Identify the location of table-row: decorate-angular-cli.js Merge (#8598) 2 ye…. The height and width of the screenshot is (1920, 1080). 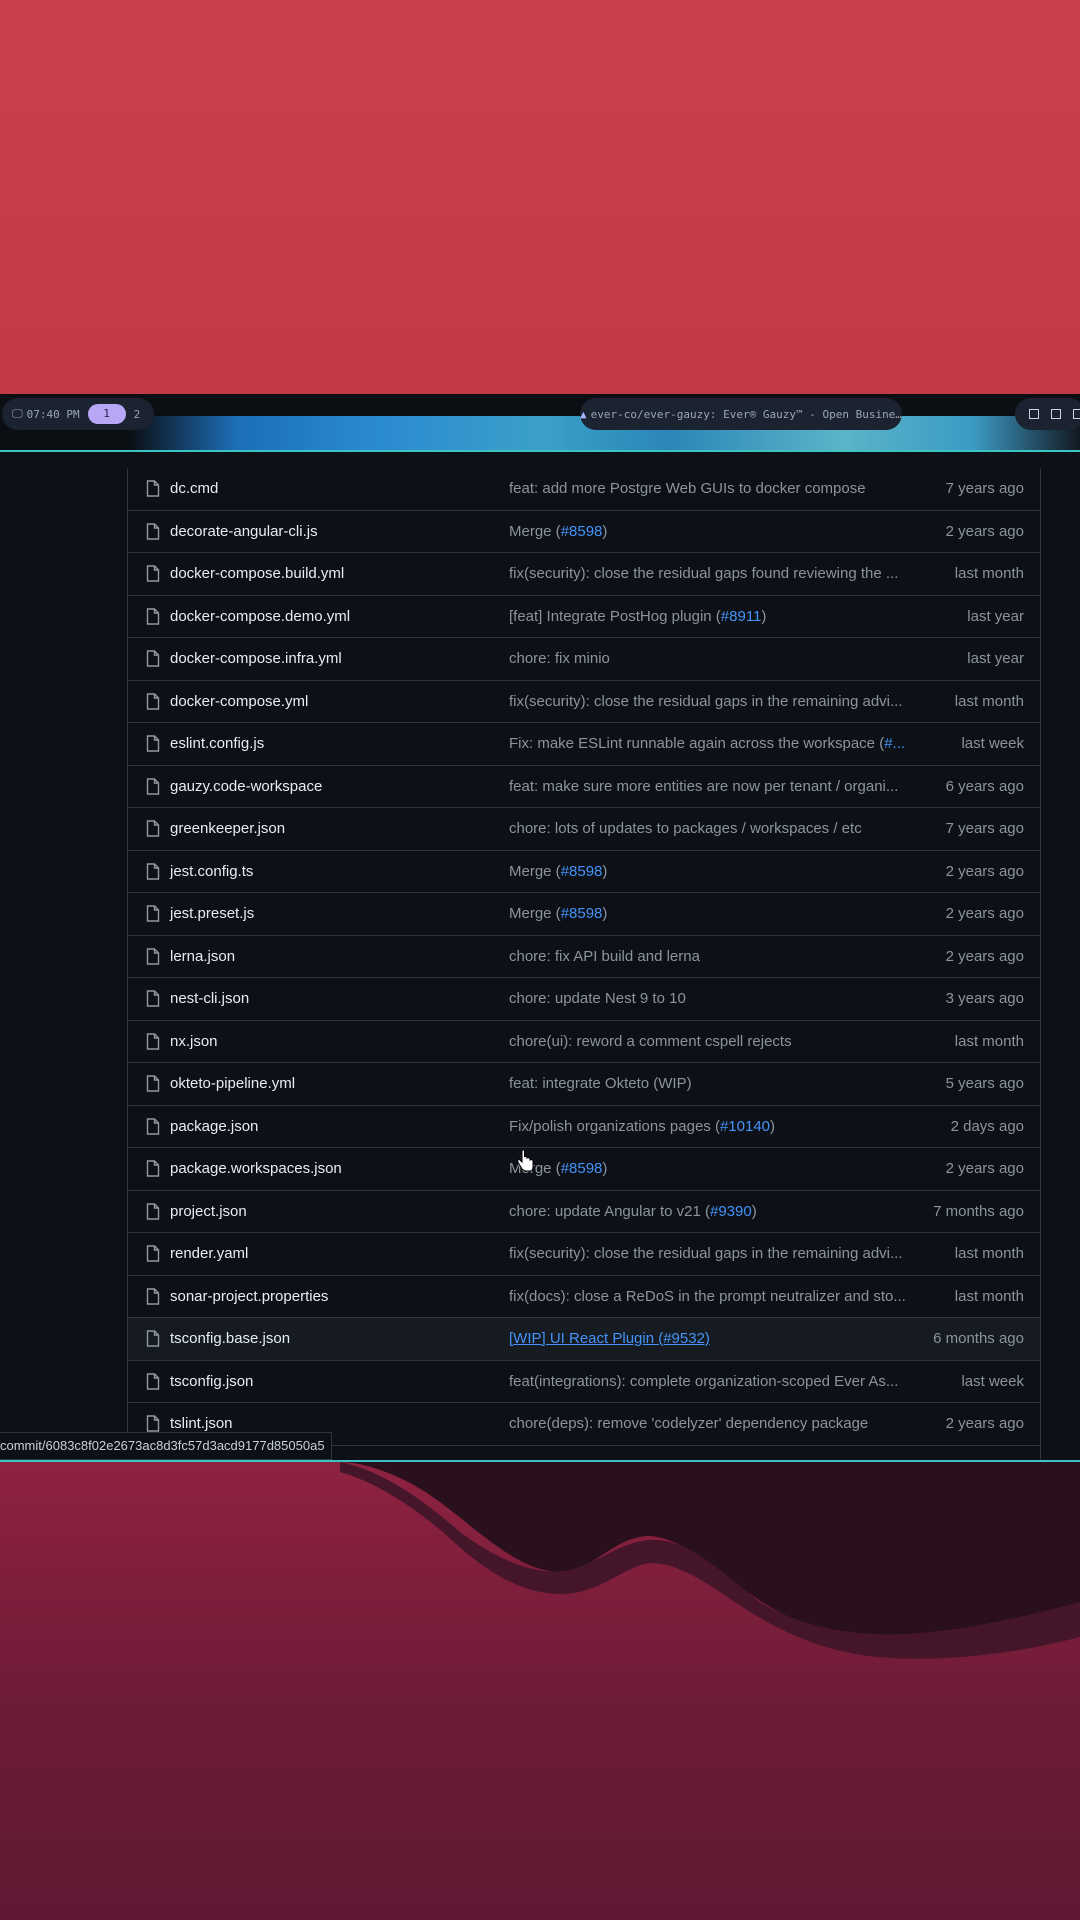
(584, 532).